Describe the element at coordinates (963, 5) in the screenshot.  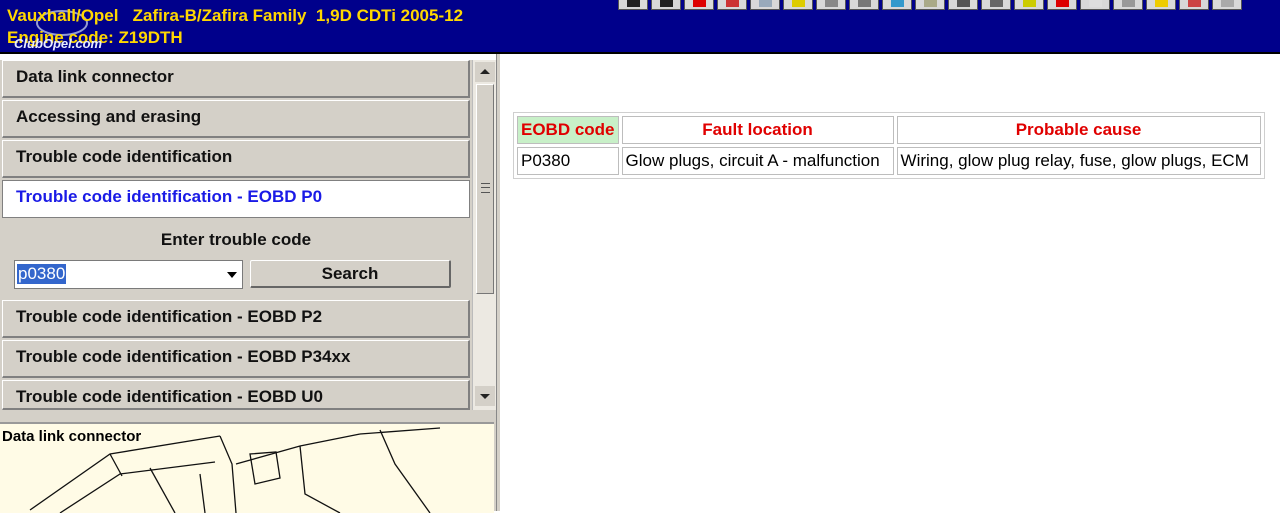
I see `printer-icon` at that location.